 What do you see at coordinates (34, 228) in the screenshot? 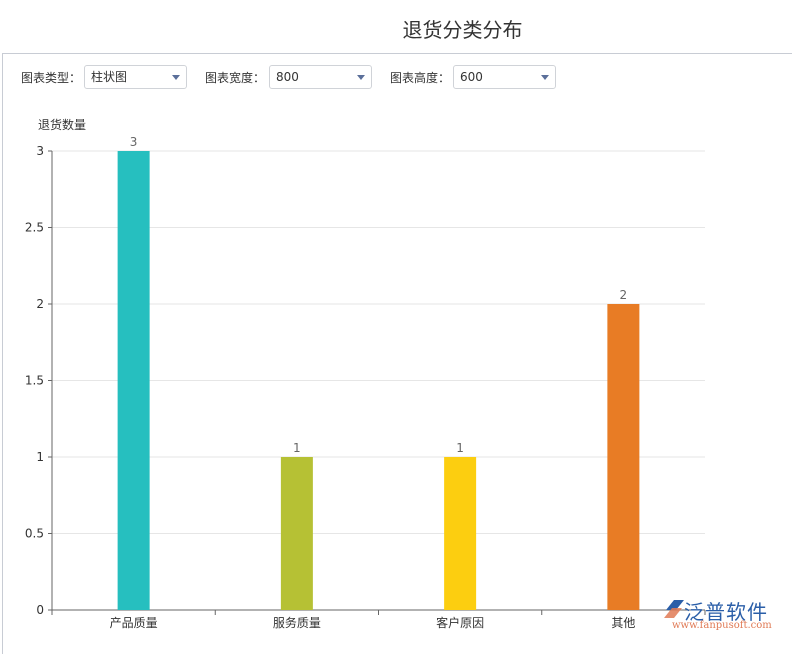
I see `y-tick-label: 2.5` at bounding box center [34, 228].